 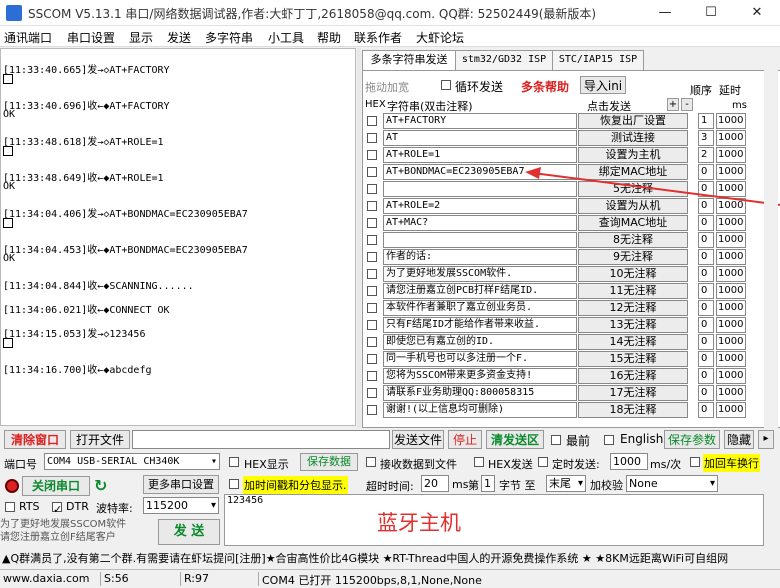 I want to click on topmost-checkbox, so click(x=556, y=440).